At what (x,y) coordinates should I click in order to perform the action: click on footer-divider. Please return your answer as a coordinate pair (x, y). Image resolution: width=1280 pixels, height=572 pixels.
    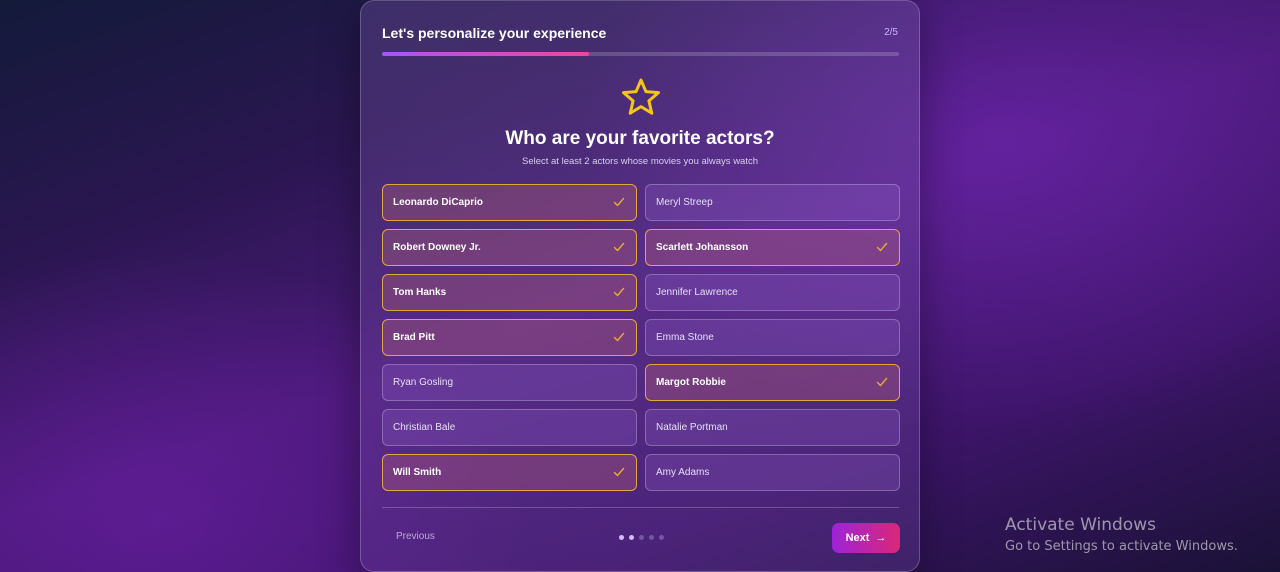
    Looking at the image, I should click on (640, 507).